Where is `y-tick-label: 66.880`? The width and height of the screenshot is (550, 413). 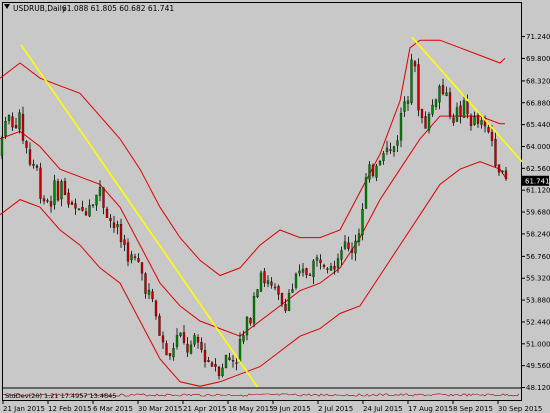
y-tick-label: 66.880 is located at coordinates (538, 103).